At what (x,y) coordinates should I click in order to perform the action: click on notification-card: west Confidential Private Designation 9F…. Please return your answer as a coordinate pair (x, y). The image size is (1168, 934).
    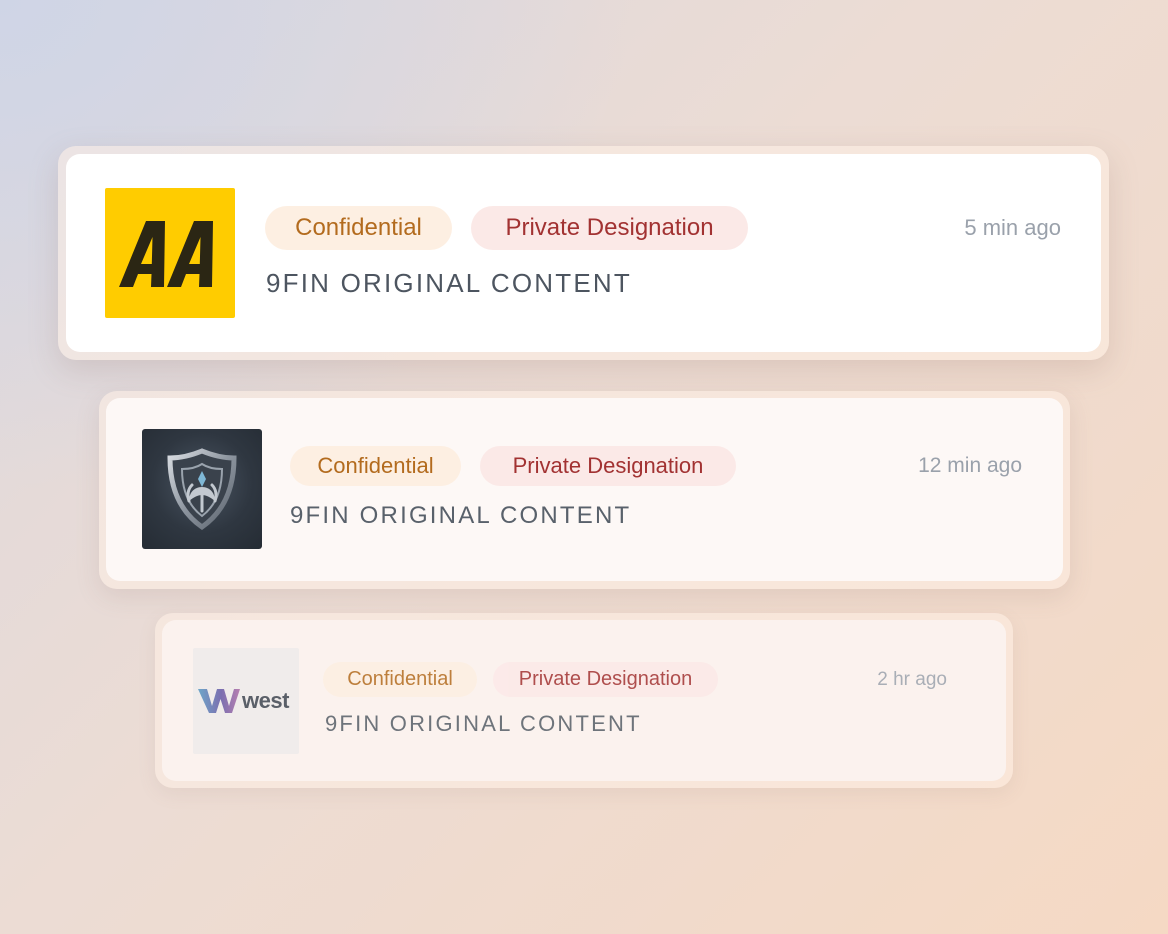
    Looking at the image, I should click on (584, 700).